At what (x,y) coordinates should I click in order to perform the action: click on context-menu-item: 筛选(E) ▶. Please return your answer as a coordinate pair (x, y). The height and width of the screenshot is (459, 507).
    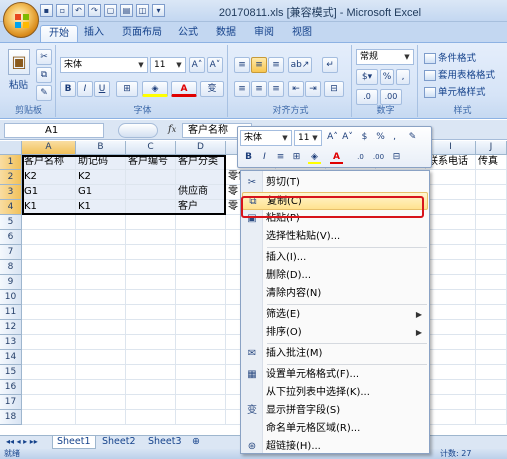
    Looking at the image, I should click on (335, 315).